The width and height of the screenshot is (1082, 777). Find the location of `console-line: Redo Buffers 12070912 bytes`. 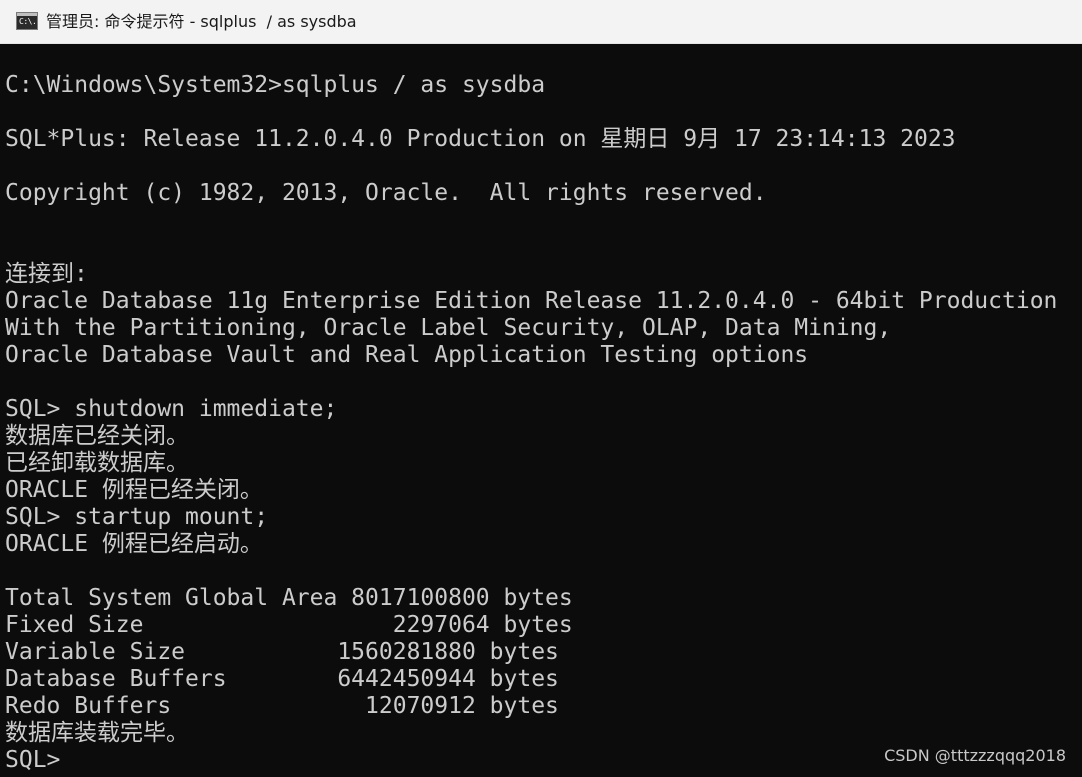

console-line: Redo Buffers 12070912 bytes is located at coordinates (282, 706).